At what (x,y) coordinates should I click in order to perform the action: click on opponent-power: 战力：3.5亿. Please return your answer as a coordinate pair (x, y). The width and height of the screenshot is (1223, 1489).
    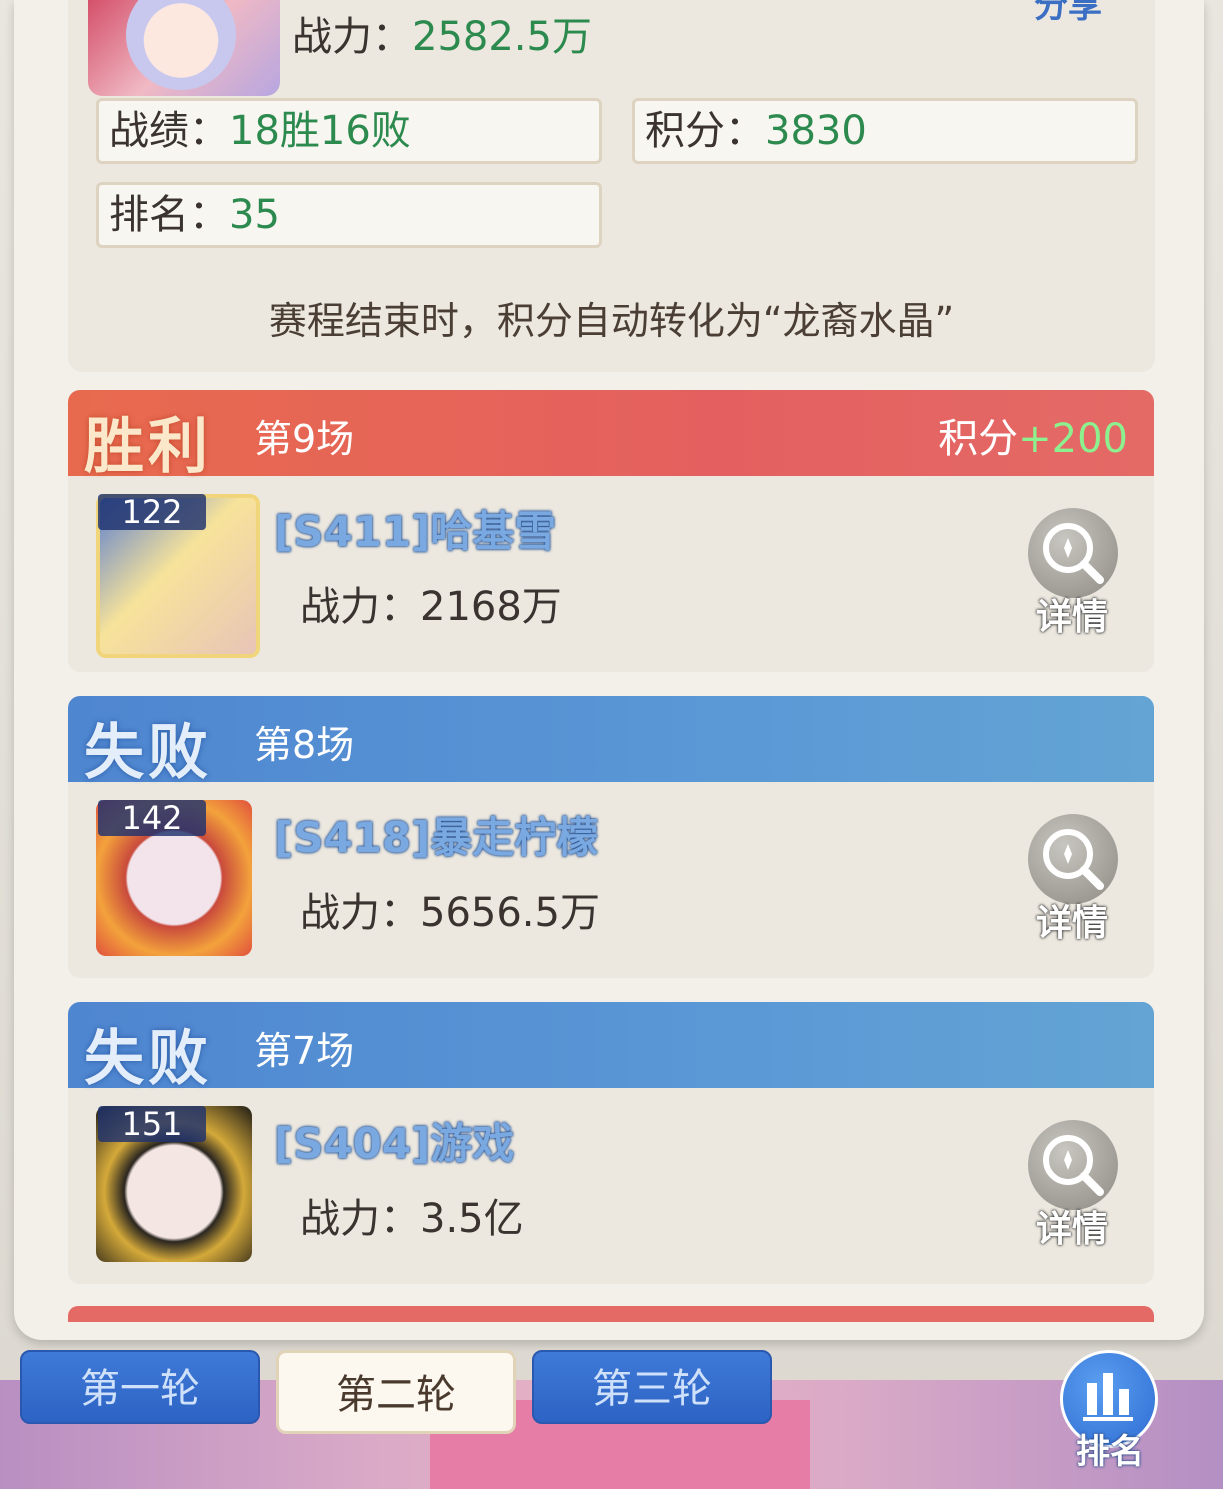
    Looking at the image, I should click on (412, 1215).